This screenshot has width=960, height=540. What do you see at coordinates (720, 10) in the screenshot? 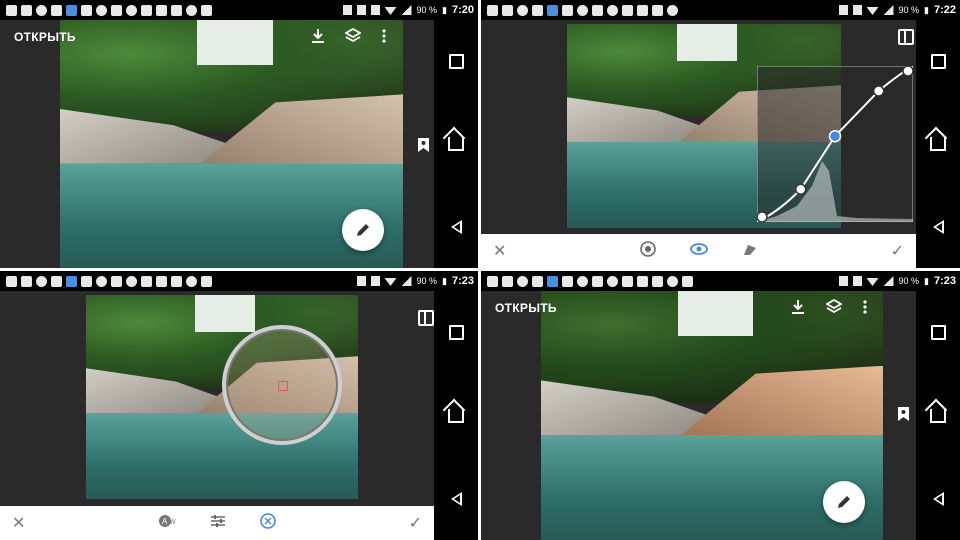
I see `status-bar: 90 % ▮ 7:22` at bounding box center [720, 10].